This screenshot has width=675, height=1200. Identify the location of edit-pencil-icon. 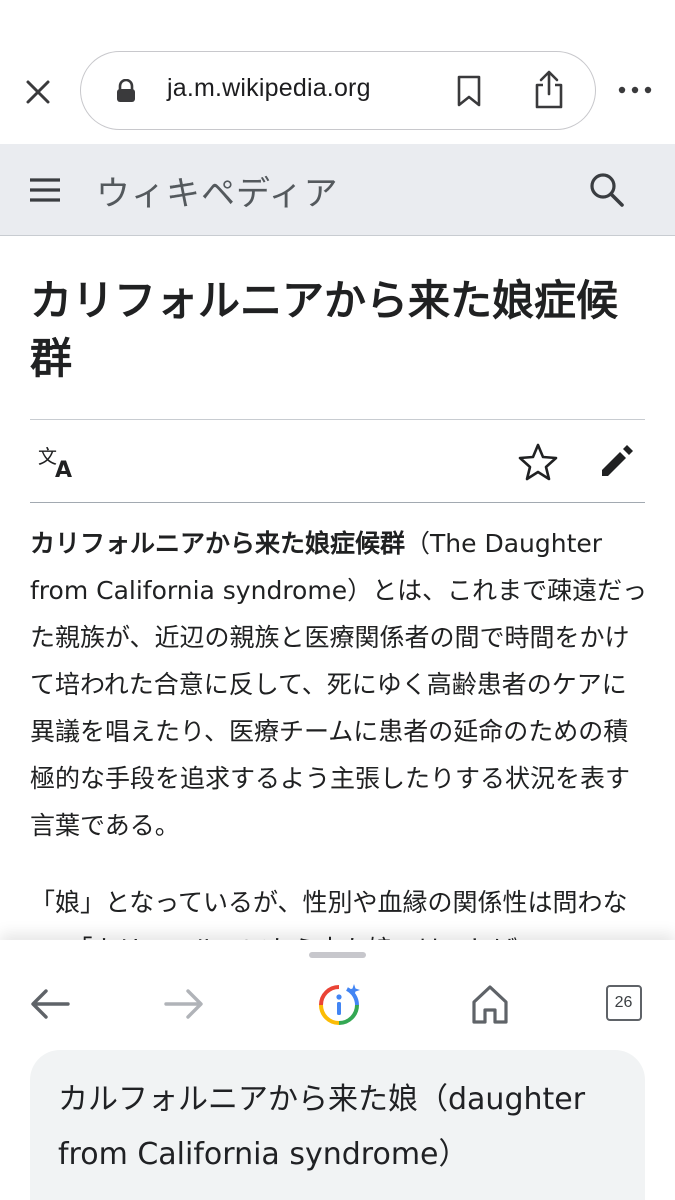
(617, 461).